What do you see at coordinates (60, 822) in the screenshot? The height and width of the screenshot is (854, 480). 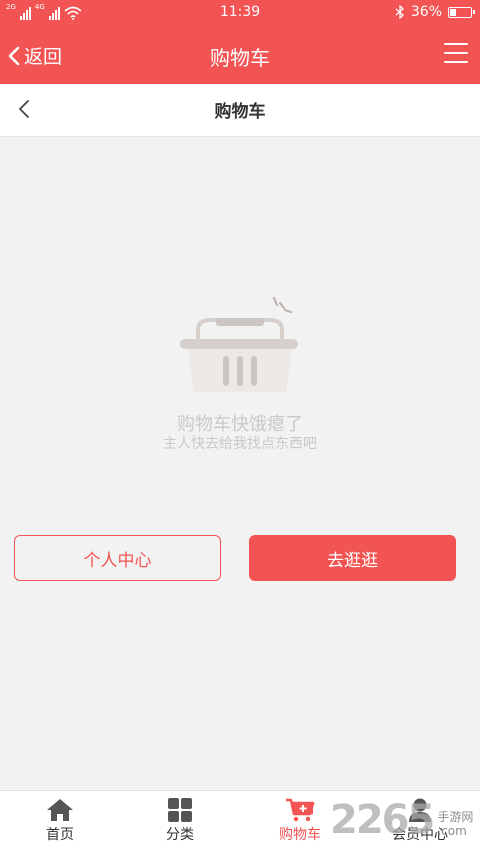 I see `nav-item-home: 首页` at bounding box center [60, 822].